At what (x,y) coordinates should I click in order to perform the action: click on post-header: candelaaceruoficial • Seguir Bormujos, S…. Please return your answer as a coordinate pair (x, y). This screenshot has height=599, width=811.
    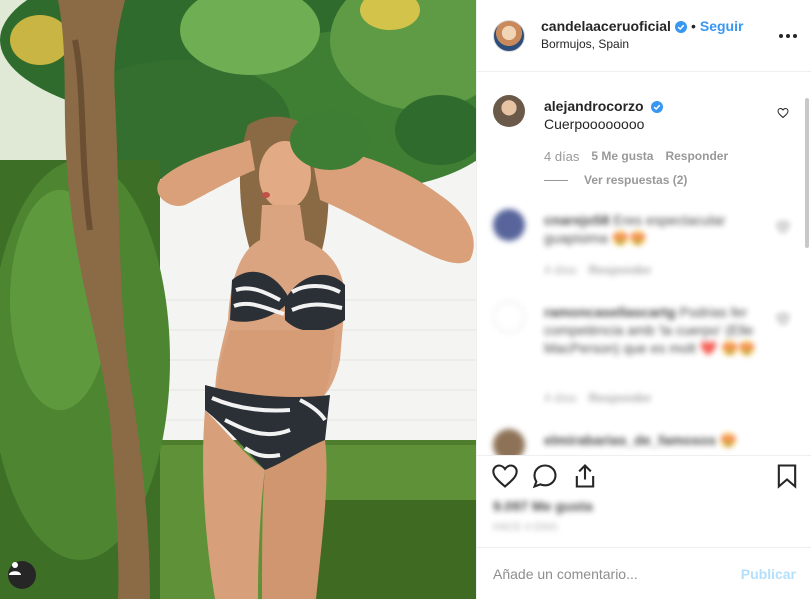
    Looking at the image, I should click on (644, 36).